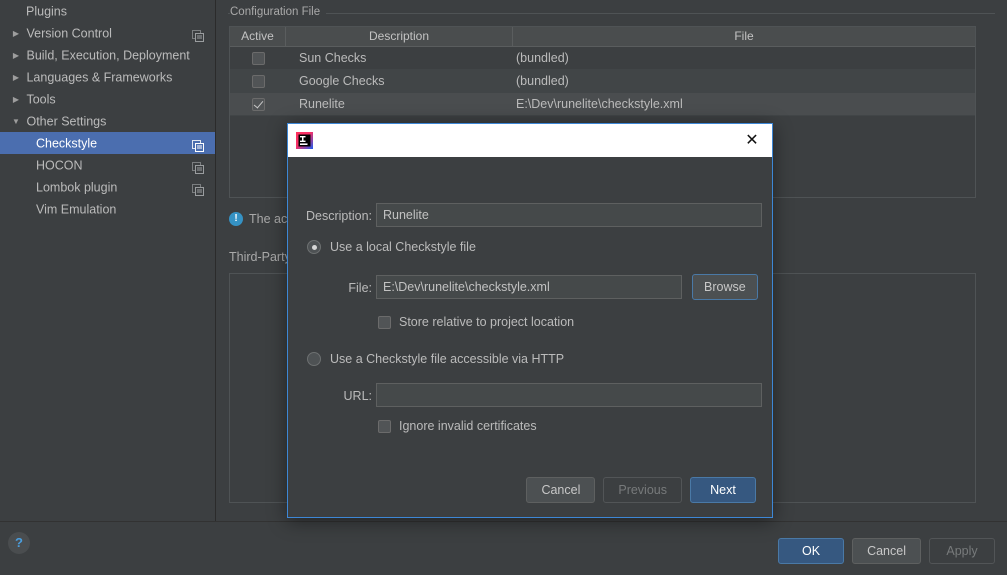 This screenshot has height=575, width=1007. I want to click on description-label: Description:, so click(339, 216).